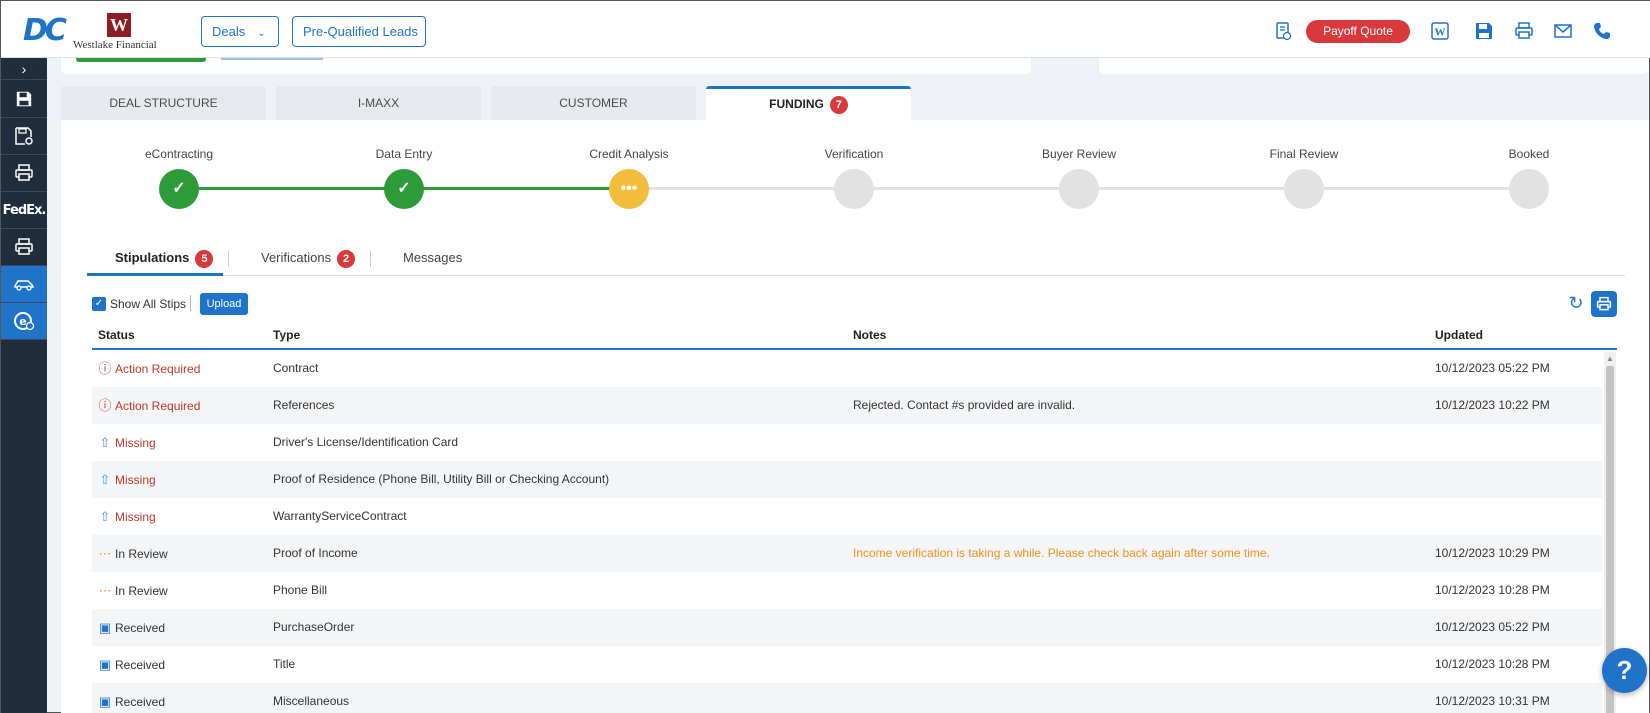 The height and width of the screenshot is (713, 1650). What do you see at coordinates (1604, 304) in the screenshot?
I see `print-table-button` at bounding box center [1604, 304].